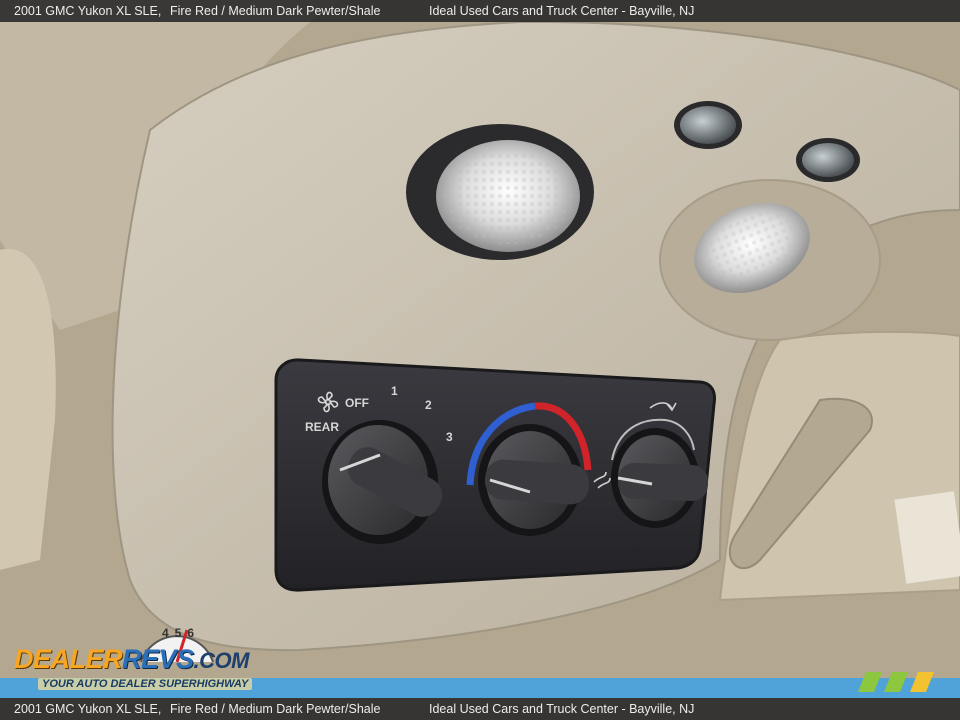 This screenshot has width=960, height=720. I want to click on mode-knob-grip, so click(663, 482).